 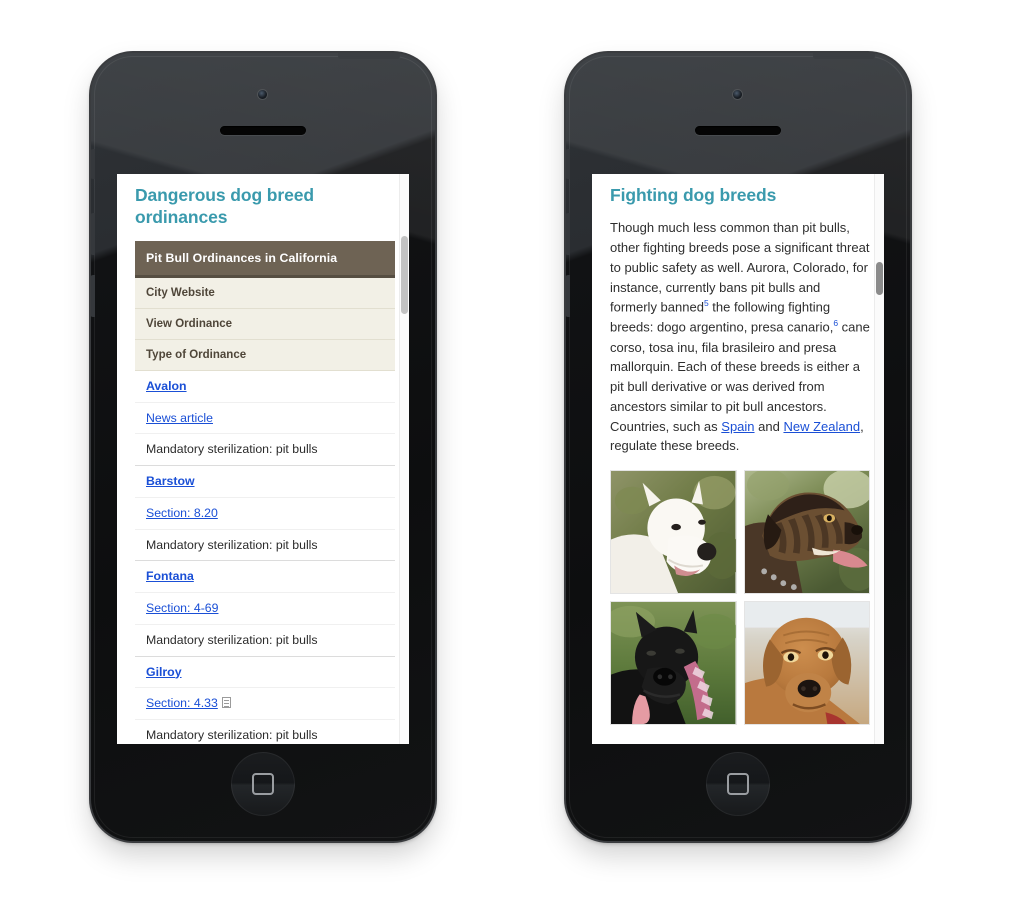 I want to click on paragraph-part-4: and, so click(x=769, y=426).